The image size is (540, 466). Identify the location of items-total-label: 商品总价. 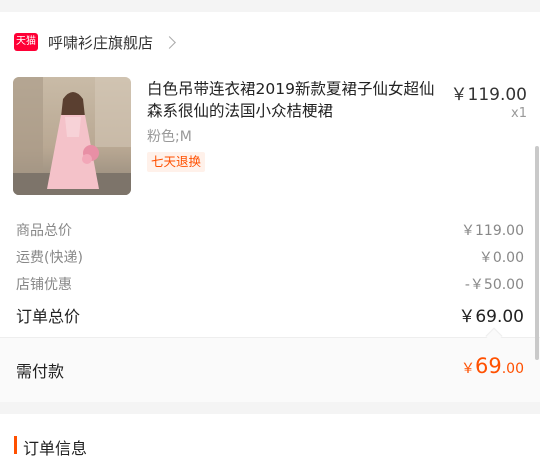
(44, 231).